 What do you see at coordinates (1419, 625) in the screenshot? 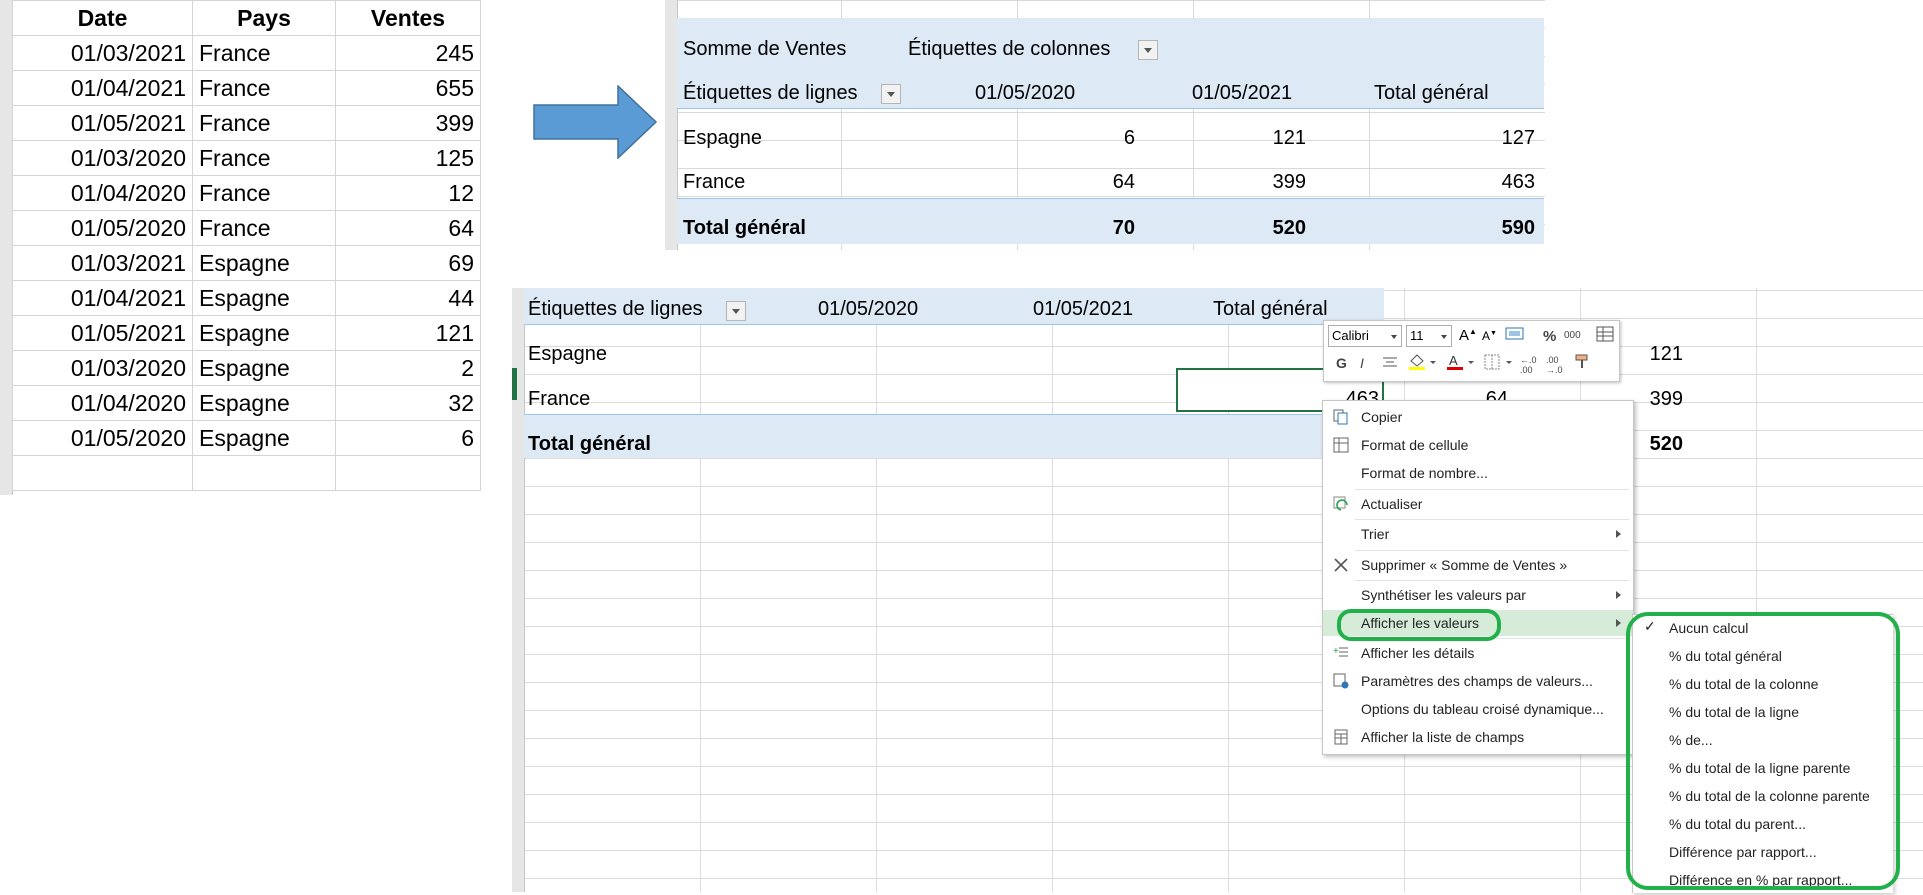
I see `annotation-highlight` at bounding box center [1419, 625].